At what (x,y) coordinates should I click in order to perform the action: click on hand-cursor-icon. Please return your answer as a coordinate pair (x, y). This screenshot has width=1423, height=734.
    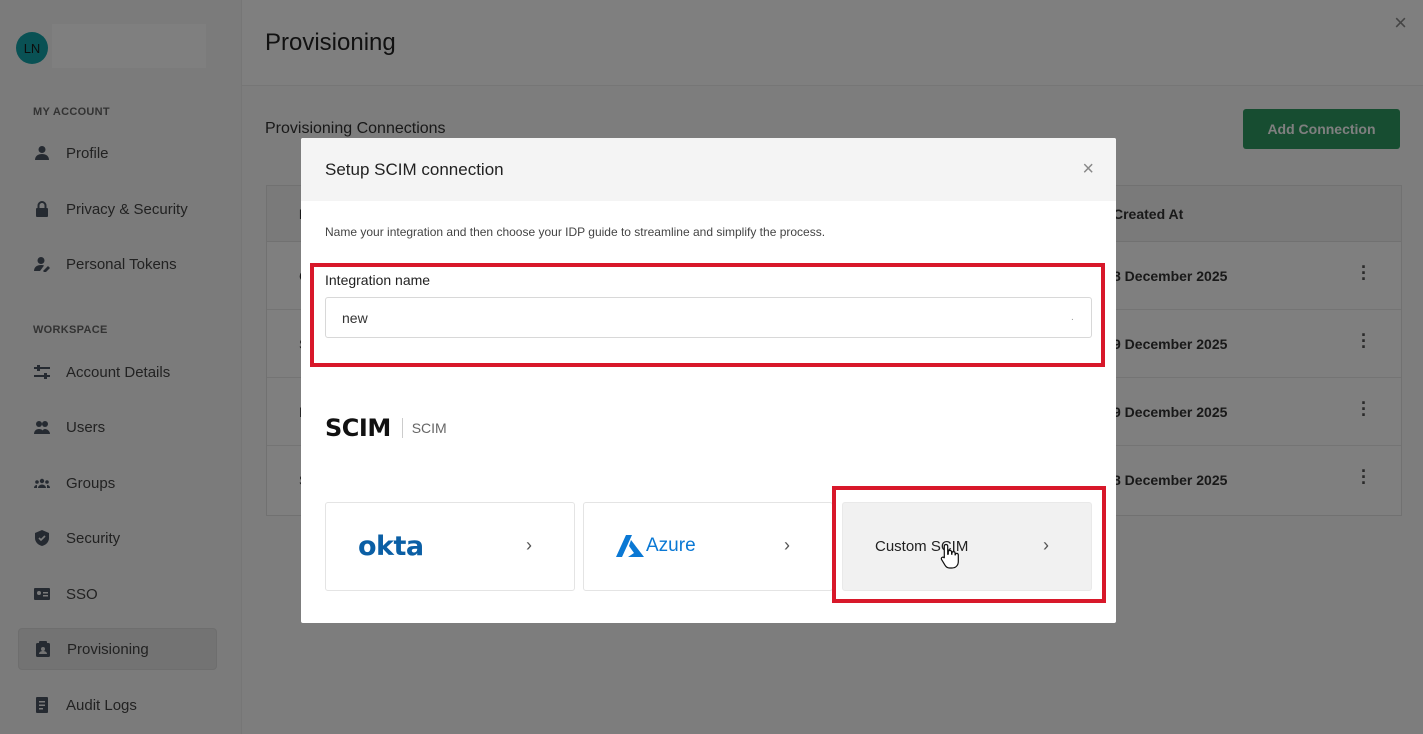
    Looking at the image, I should click on (949, 556).